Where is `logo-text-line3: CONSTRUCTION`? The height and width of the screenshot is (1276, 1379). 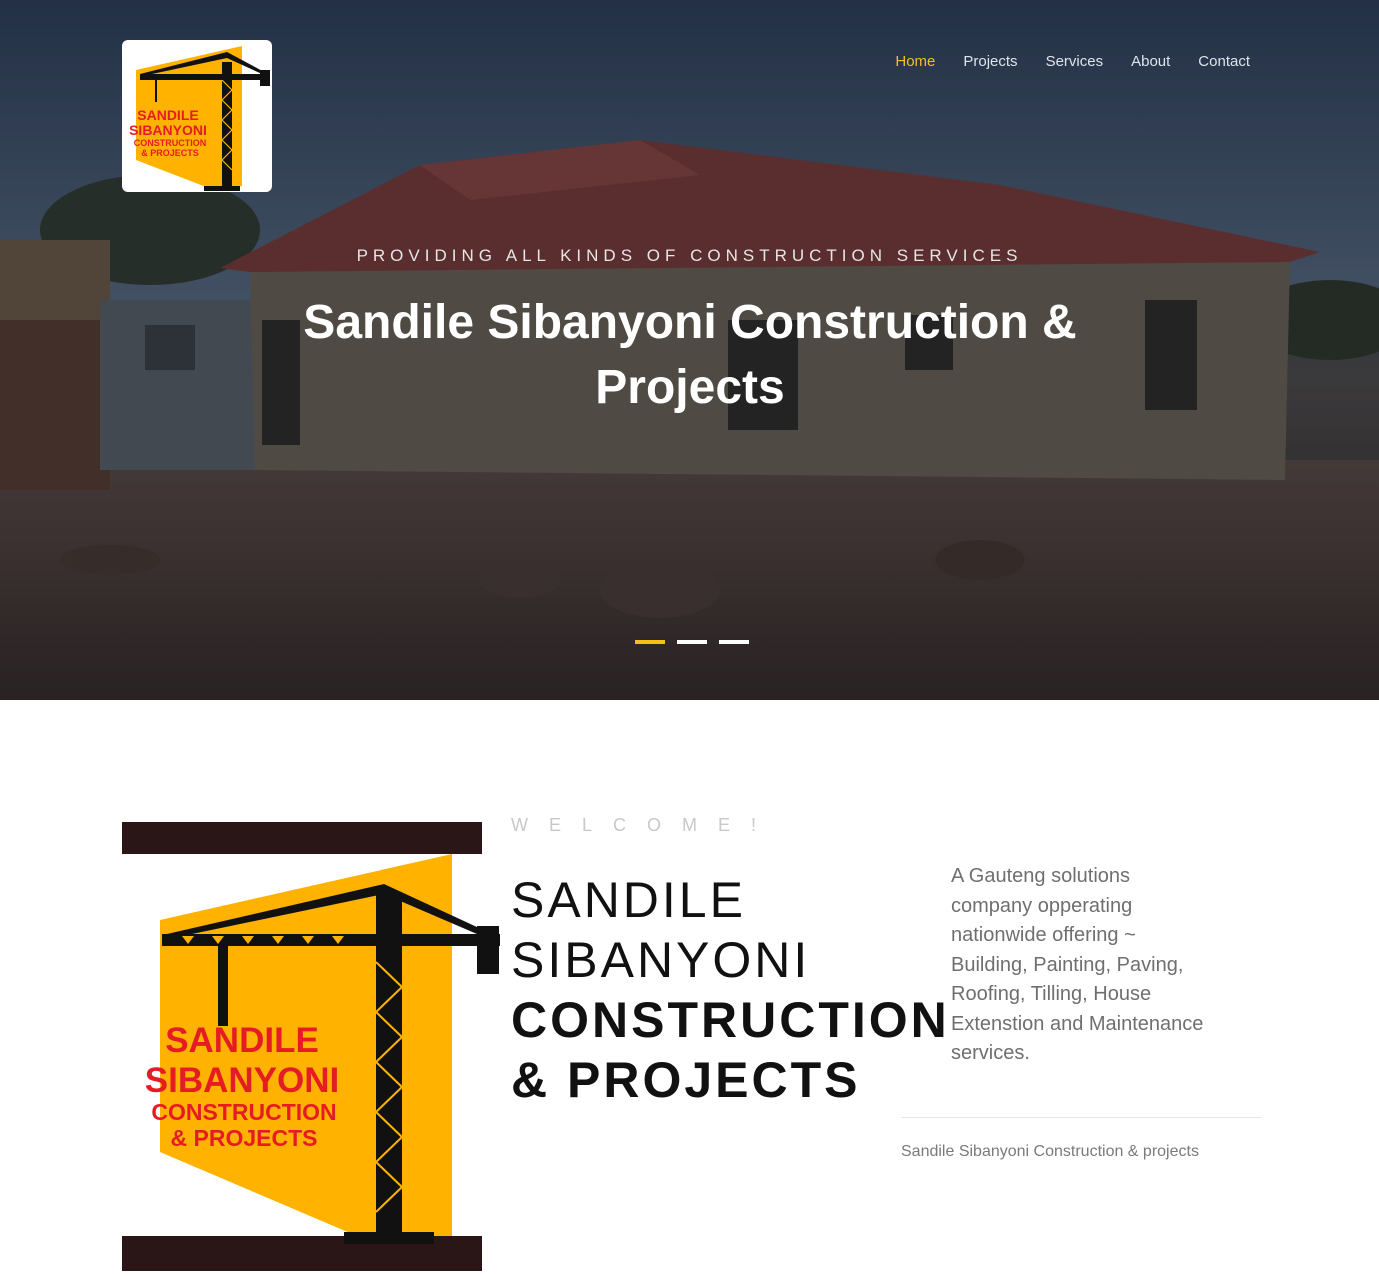 logo-text-line3: CONSTRUCTION is located at coordinates (170, 143).